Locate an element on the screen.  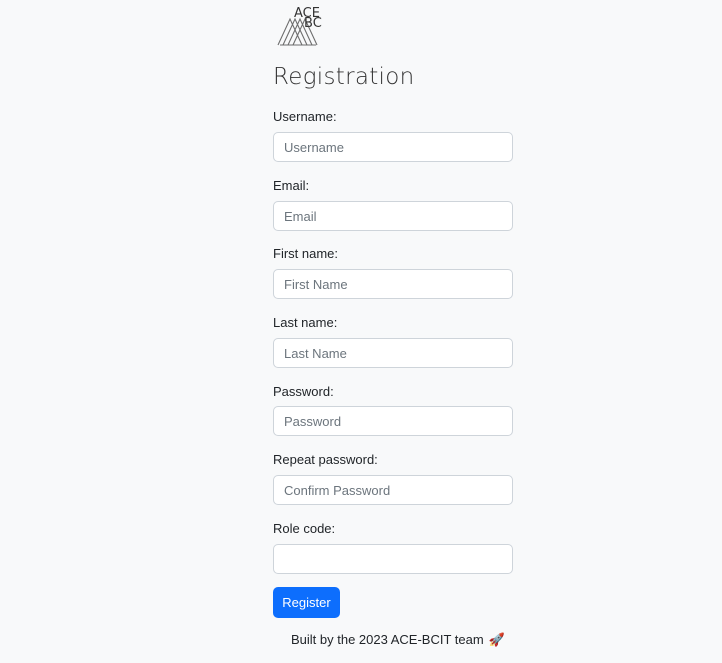
username-label: Username: is located at coordinates (305, 116).